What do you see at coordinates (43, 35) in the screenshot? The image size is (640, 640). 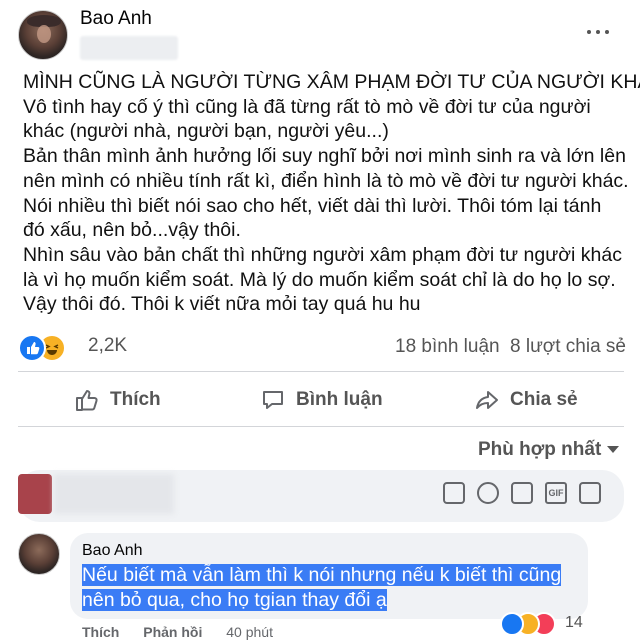 I see `author-avatar` at bounding box center [43, 35].